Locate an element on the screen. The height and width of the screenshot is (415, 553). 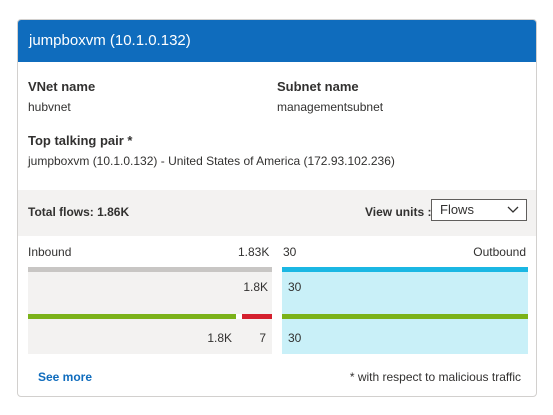
top-talking-pair-label: Top talking pair * is located at coordinates (80, 140).